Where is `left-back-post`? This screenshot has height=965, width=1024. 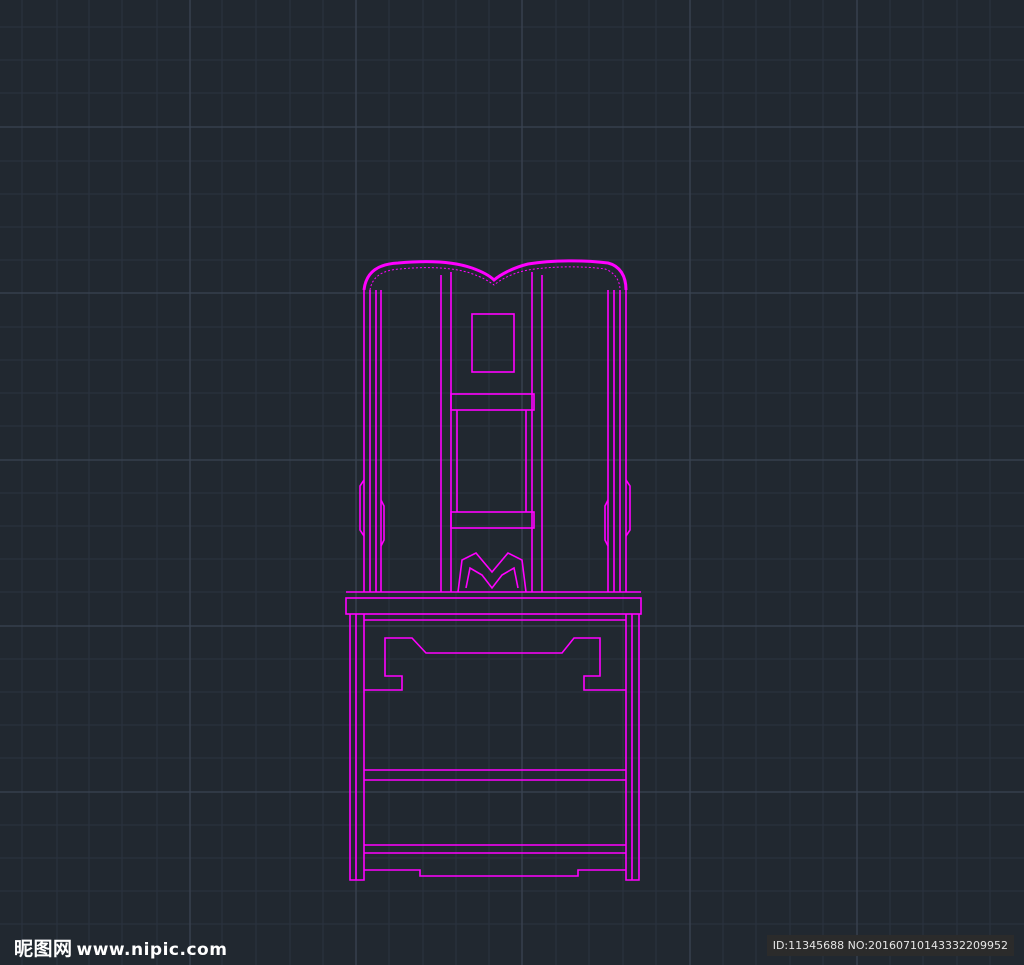
left-back-post is located at coordinates (372, 441).